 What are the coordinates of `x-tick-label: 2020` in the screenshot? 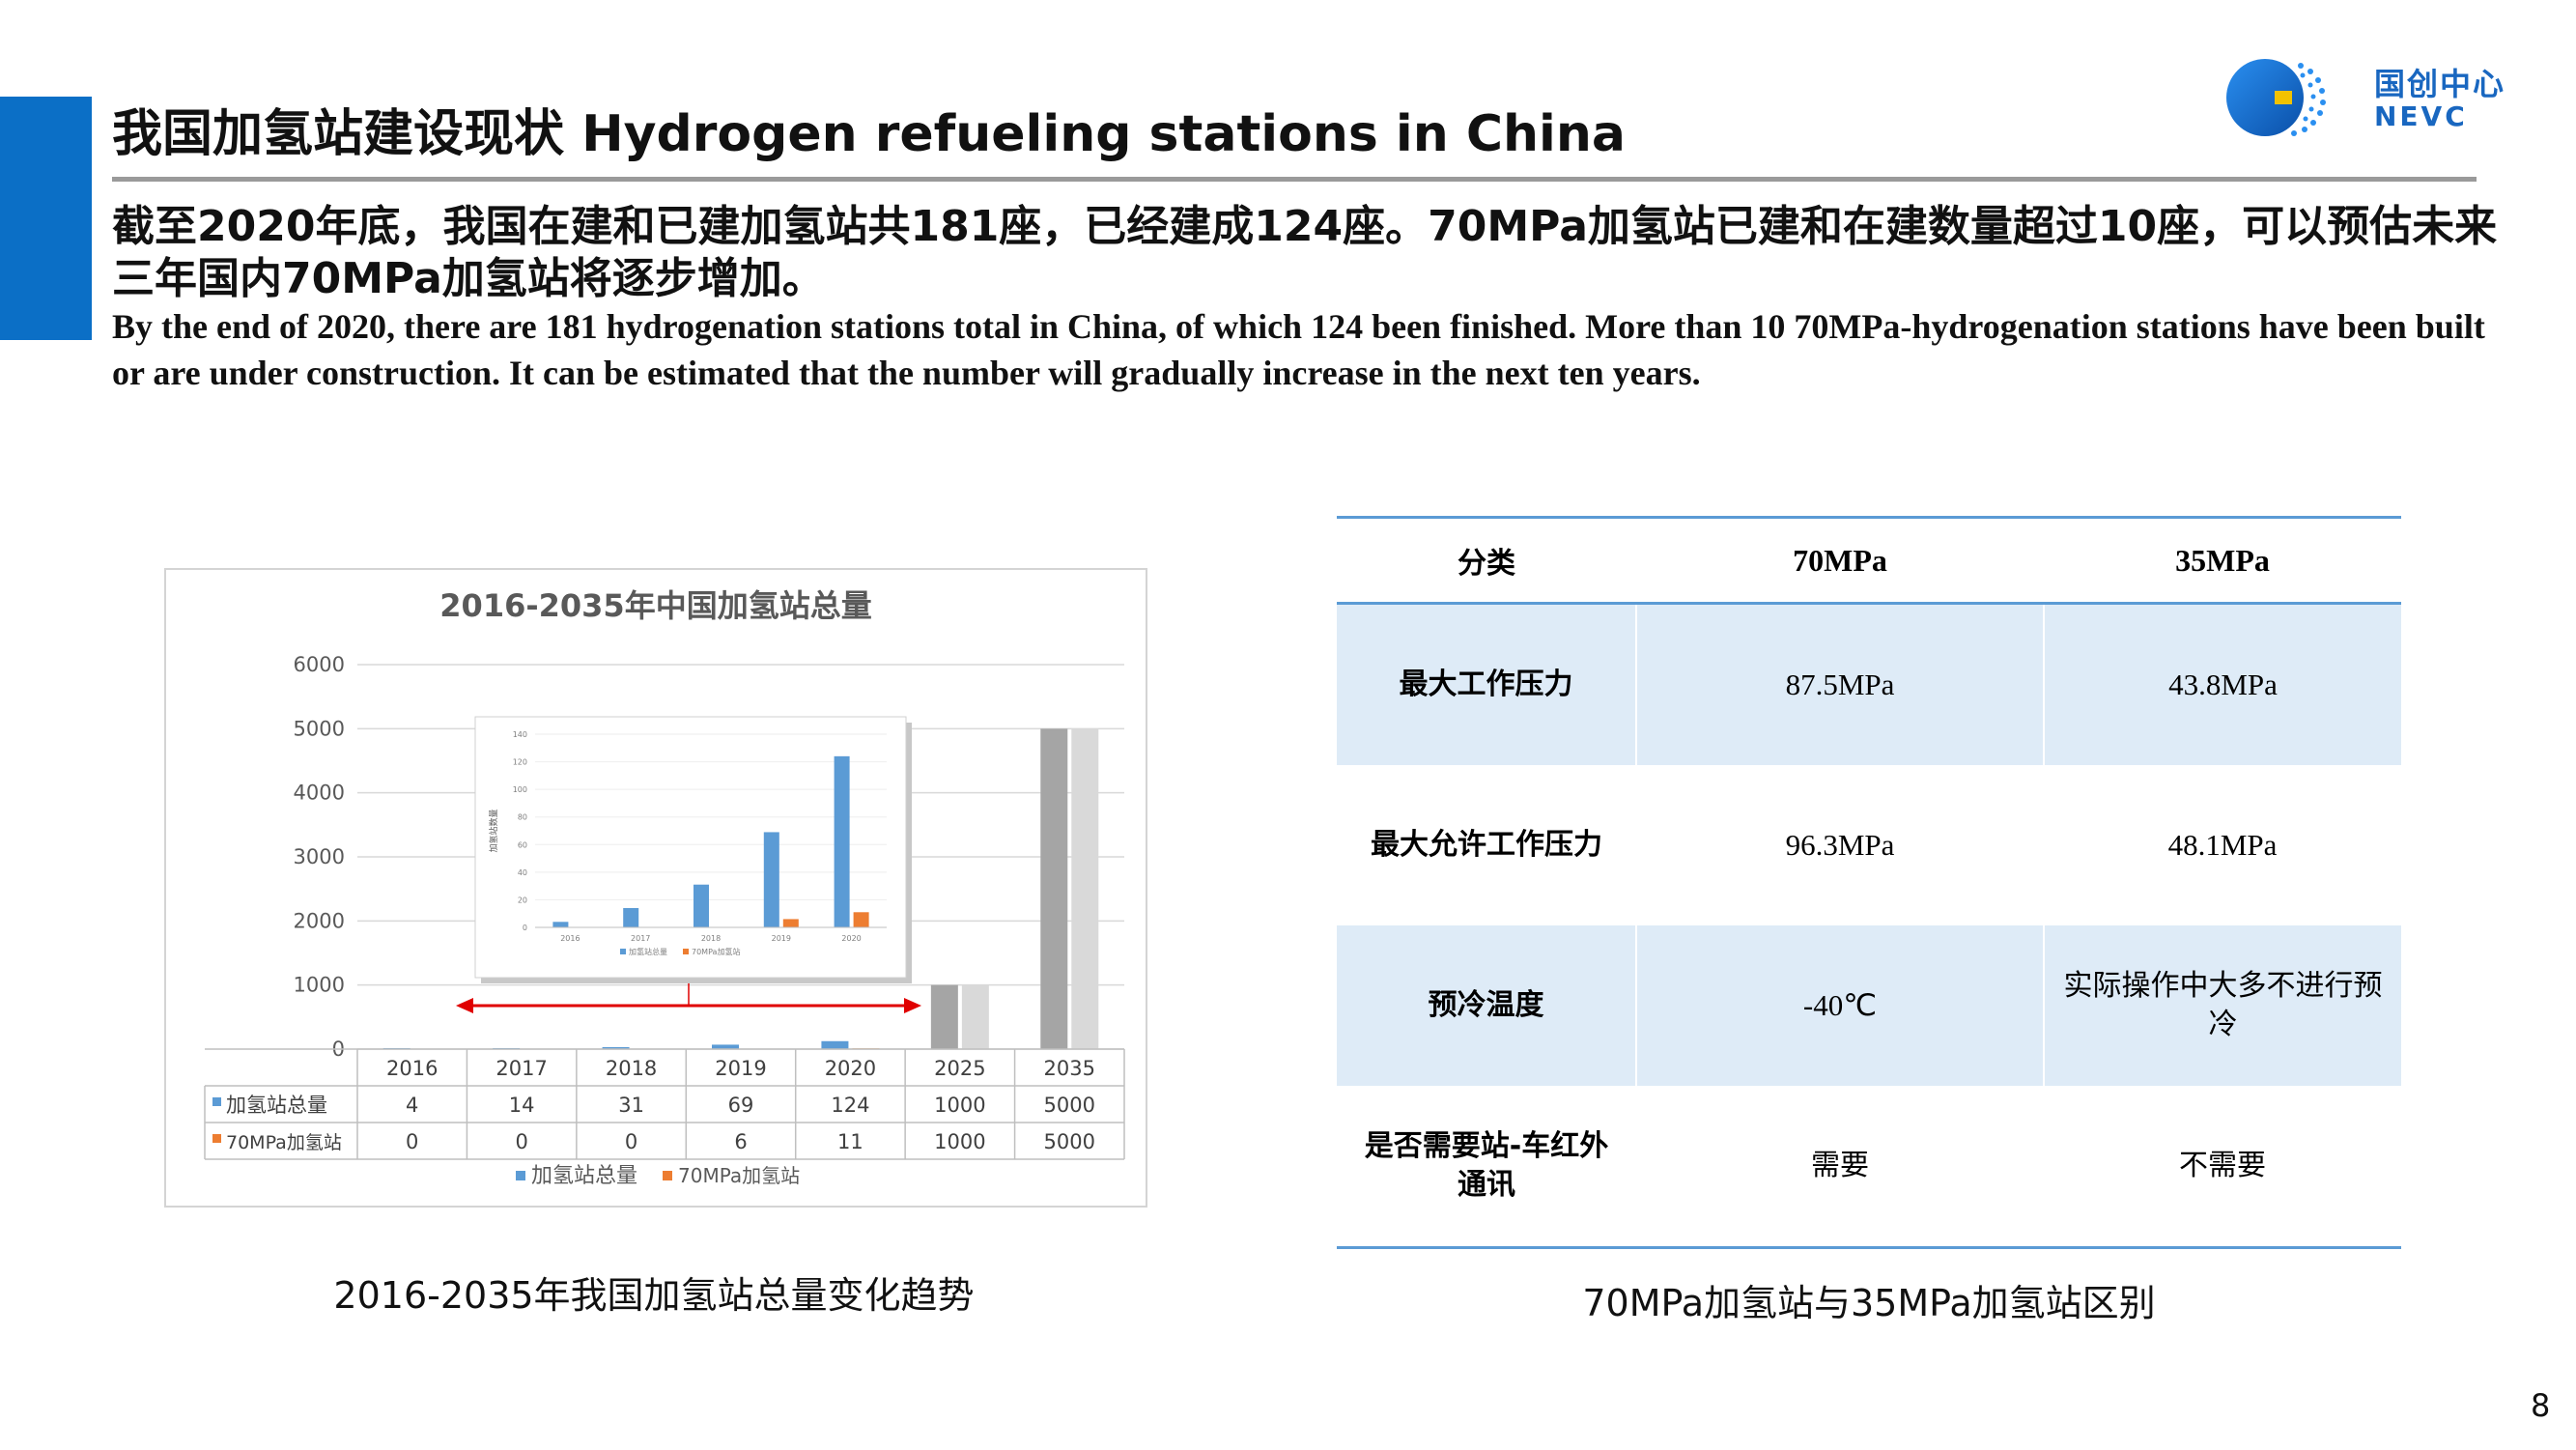 It's located at (850, 1069).